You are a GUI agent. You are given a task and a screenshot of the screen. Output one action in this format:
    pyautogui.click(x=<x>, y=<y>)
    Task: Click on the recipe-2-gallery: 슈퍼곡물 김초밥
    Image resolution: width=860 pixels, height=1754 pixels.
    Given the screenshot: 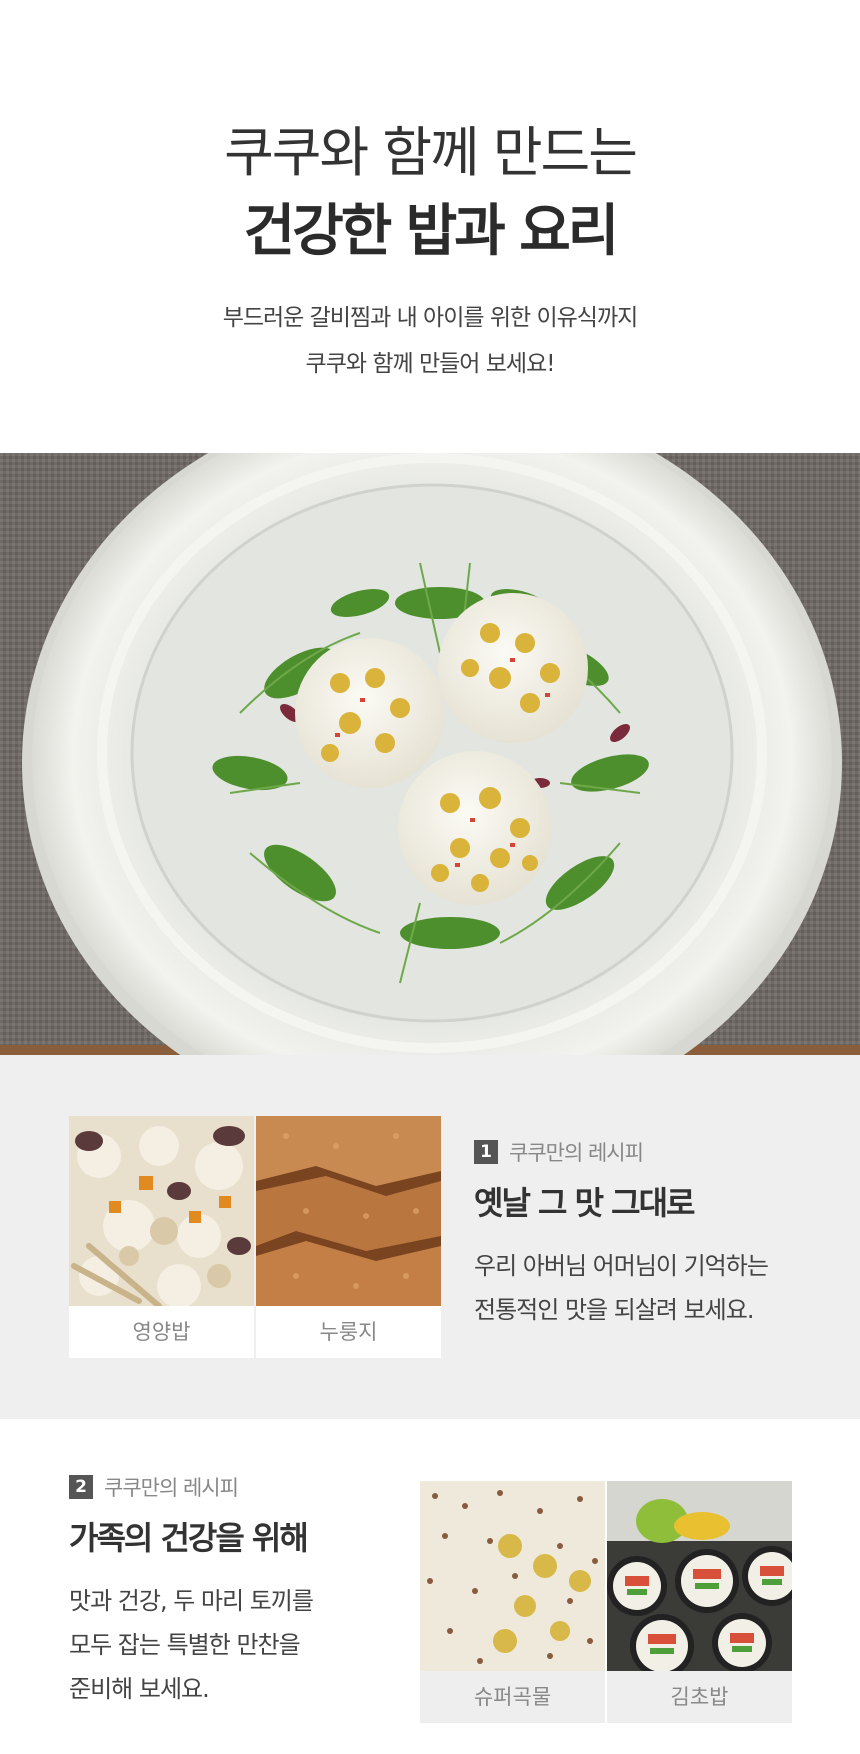 What is the action you would take?
    pyautogui.click(x=606, y=1602)
    